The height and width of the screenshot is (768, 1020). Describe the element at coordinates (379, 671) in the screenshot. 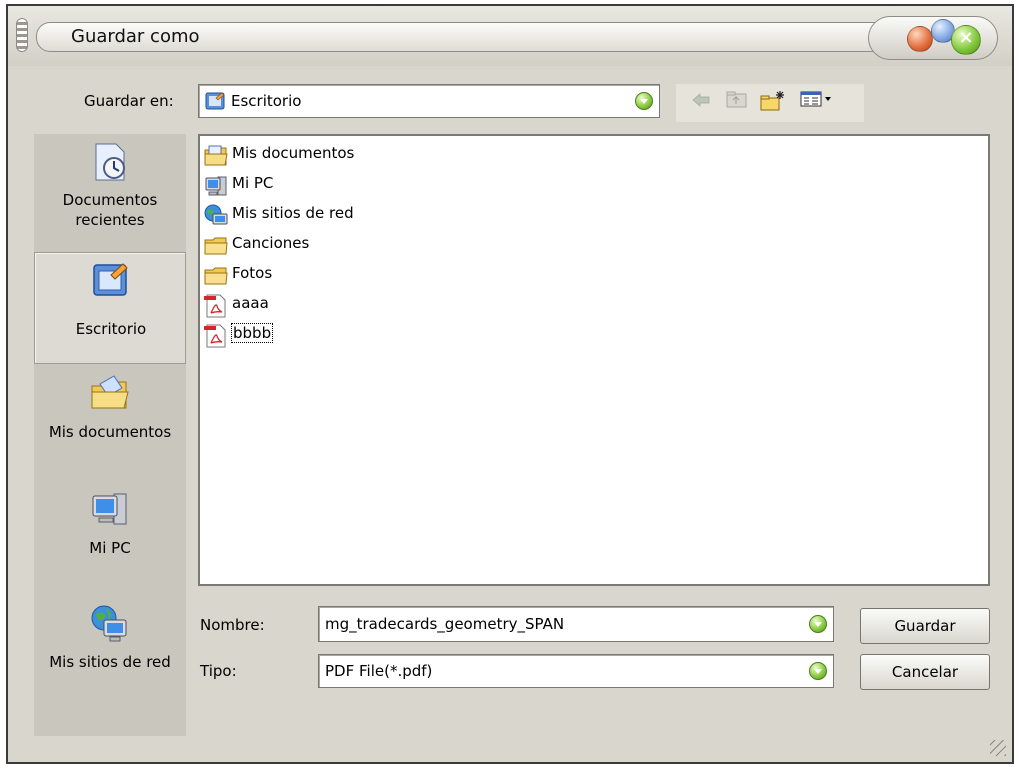

I see `filetype-value: PDF File(*.pdf)` at that location.